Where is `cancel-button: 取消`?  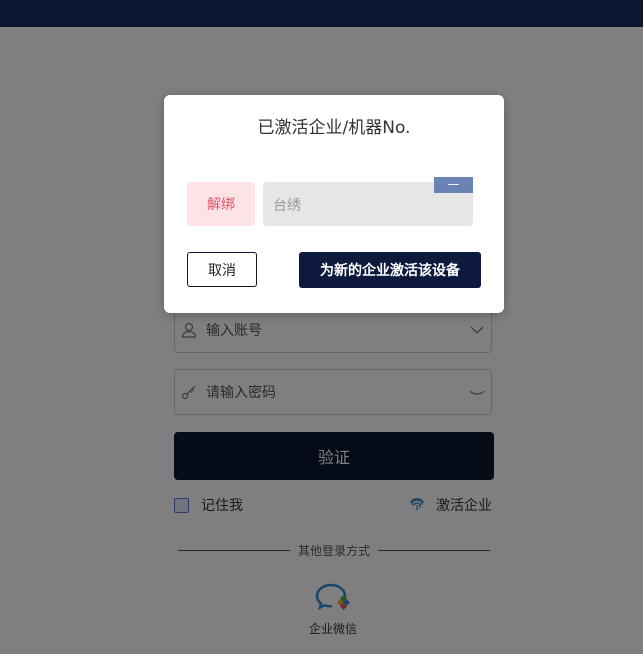
cancel-button: 取消 is located at coordinates (222, 269).